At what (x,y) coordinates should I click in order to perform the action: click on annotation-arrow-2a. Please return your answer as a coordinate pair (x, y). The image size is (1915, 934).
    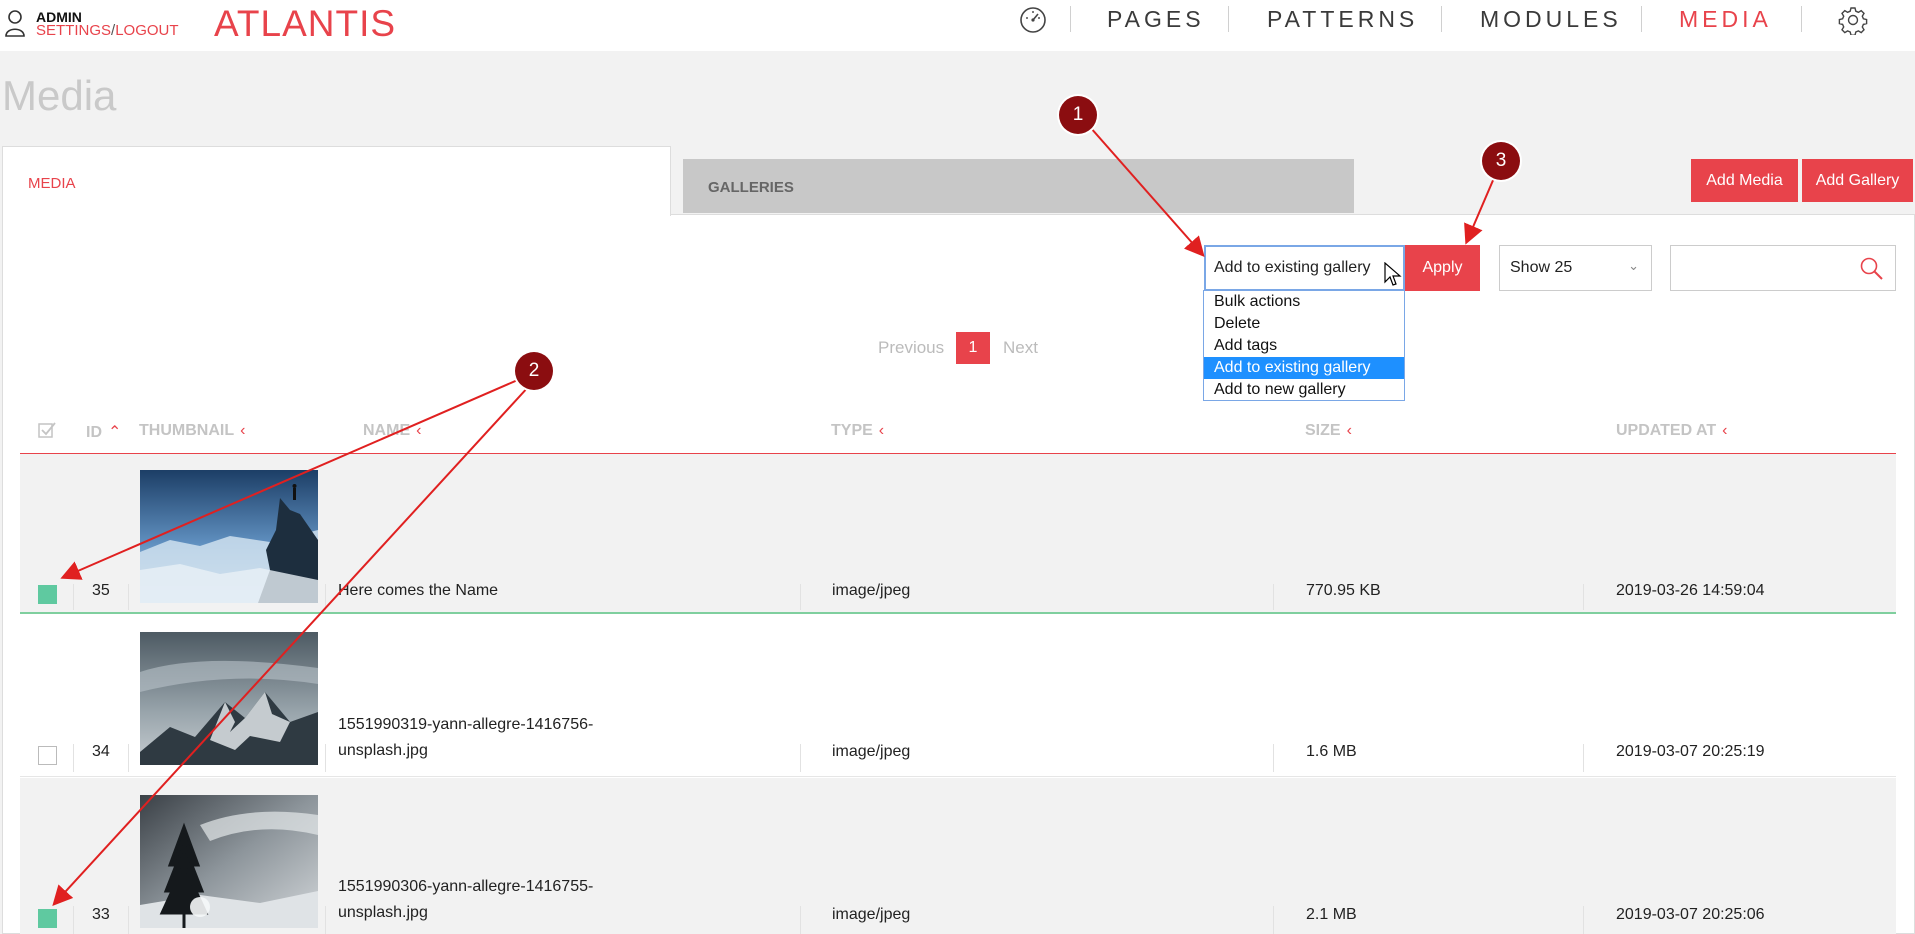
    Looking at the image, I should click on (290, 479).